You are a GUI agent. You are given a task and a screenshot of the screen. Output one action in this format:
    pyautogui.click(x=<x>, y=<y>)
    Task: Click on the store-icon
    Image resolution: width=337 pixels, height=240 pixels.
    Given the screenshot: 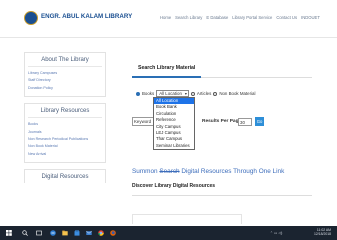 What is the action you would take?
    pyautogui.click(x=77, y=233)
    